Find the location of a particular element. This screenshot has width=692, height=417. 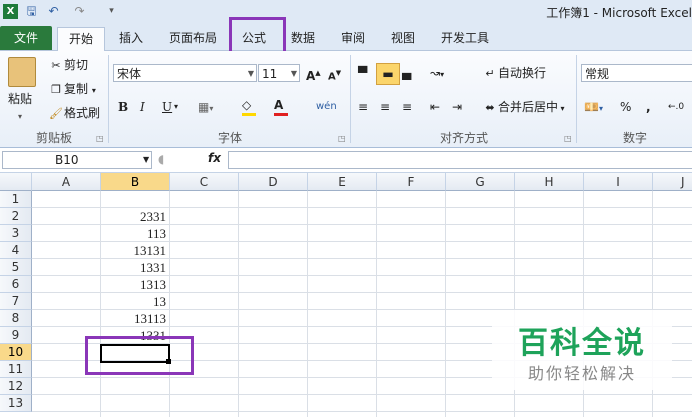

clipboard-group-label: 剪贴板 is located at coordinates (53, 138).